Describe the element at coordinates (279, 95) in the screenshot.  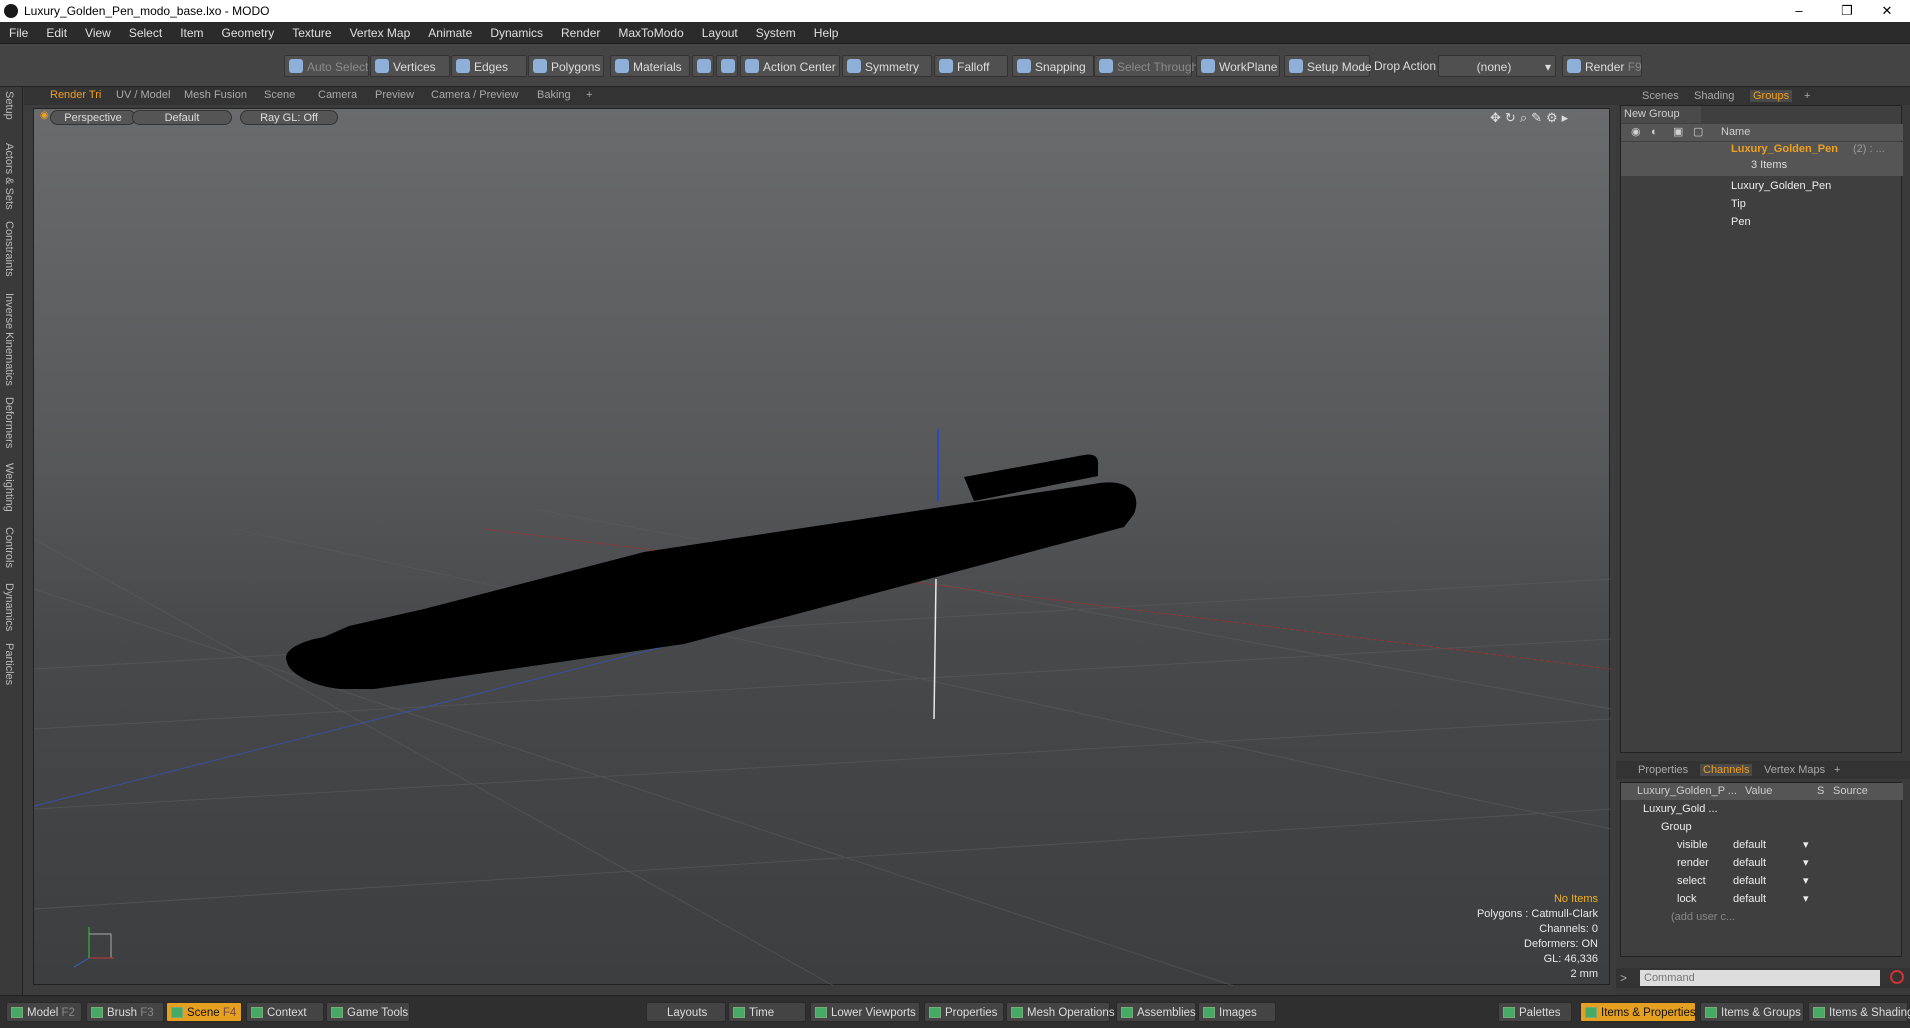
I see `tab-scene: Scene` at that location.